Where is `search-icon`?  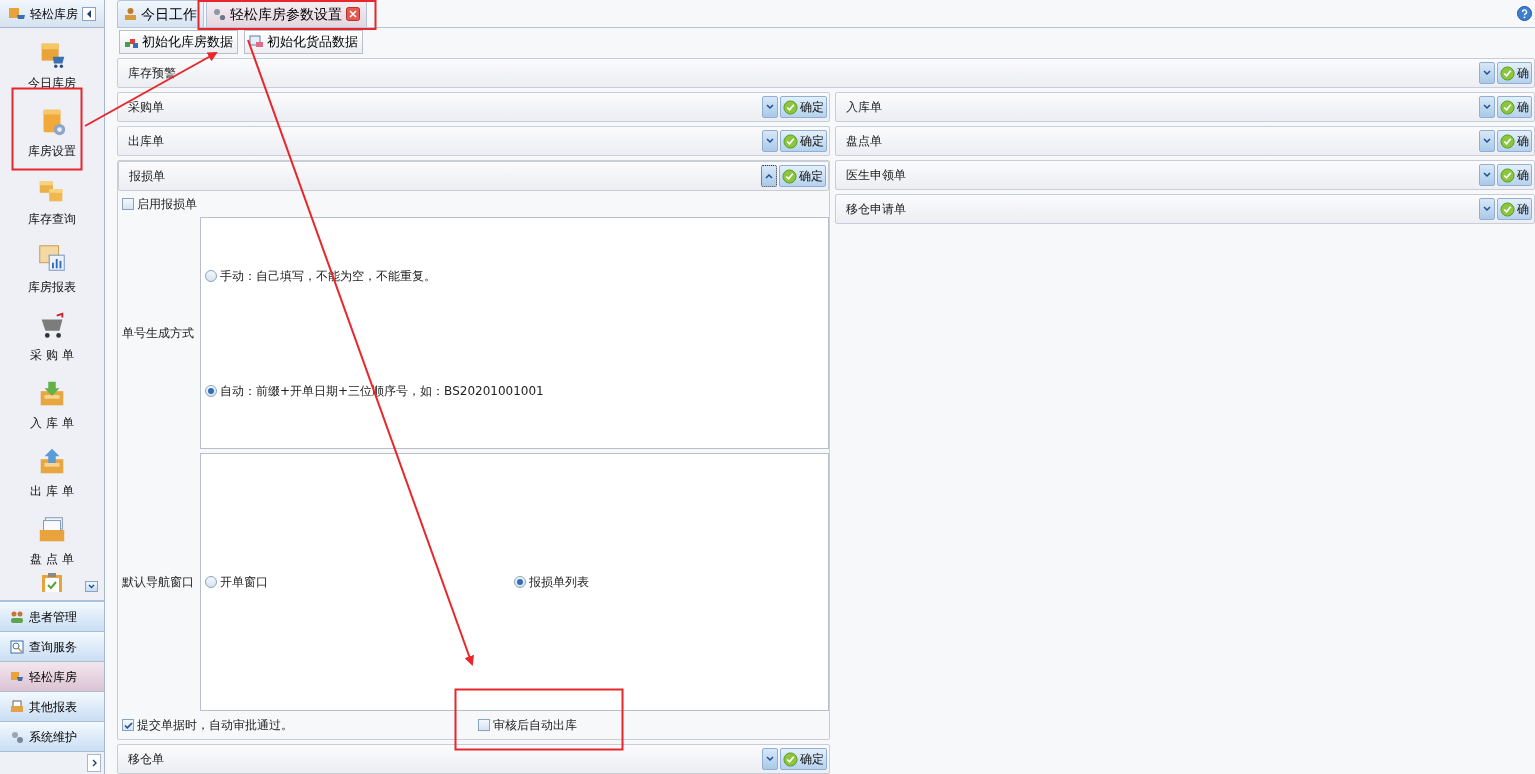 search-icon is located at coordinates (17, 646).